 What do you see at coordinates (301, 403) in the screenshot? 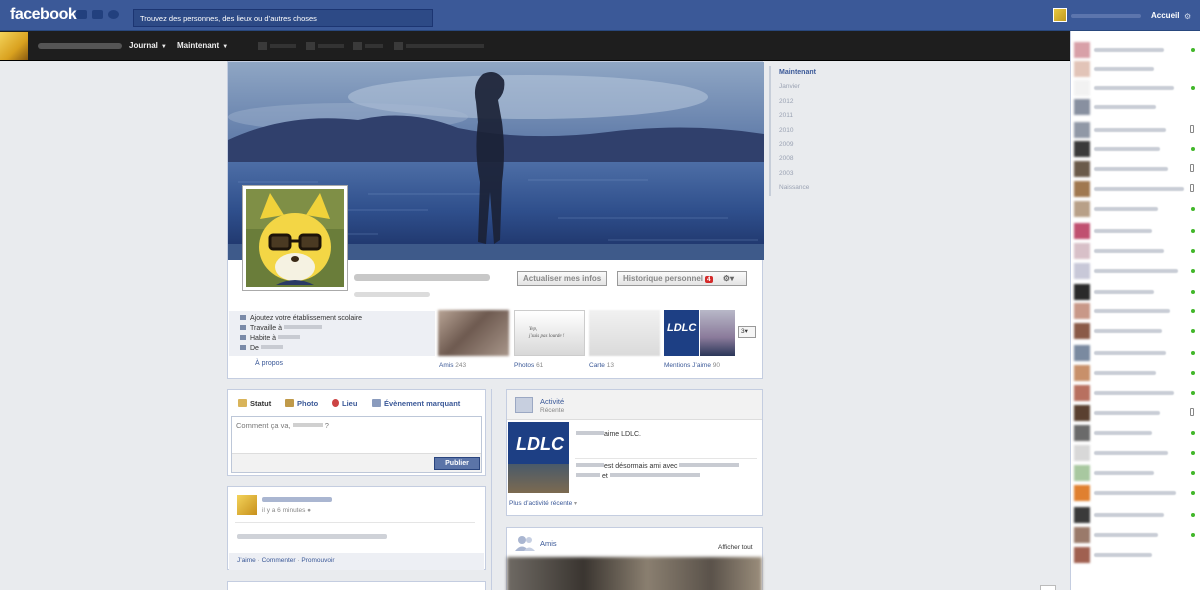
I see `tab-photo: Photo` at bounding box center [301, 403].